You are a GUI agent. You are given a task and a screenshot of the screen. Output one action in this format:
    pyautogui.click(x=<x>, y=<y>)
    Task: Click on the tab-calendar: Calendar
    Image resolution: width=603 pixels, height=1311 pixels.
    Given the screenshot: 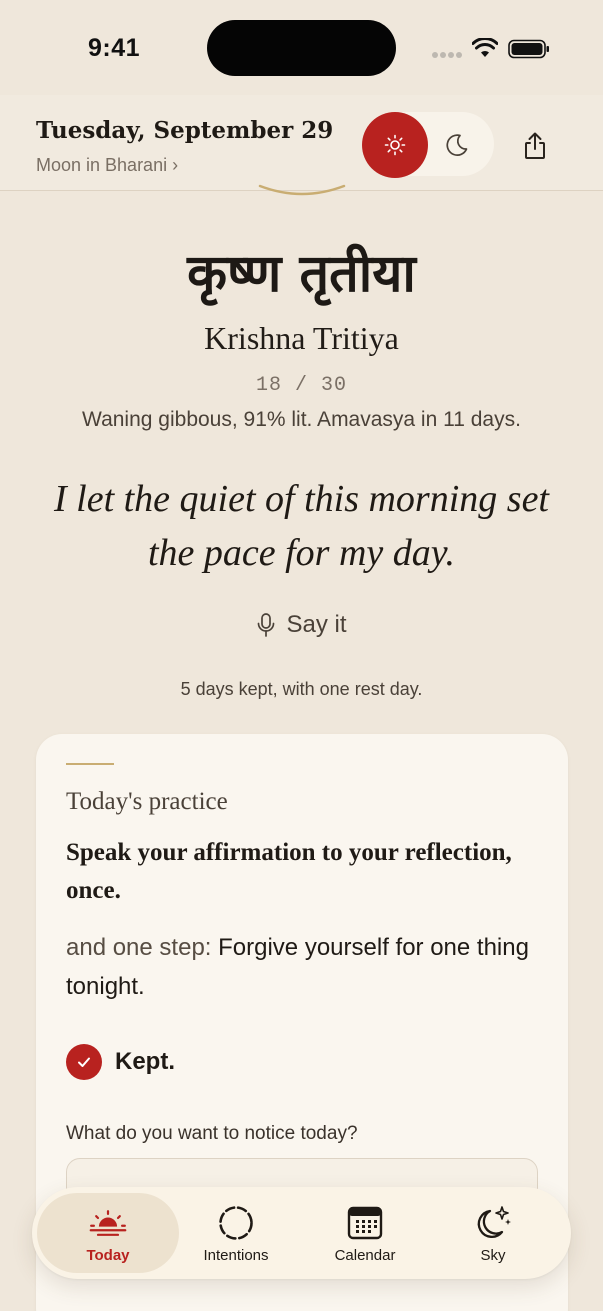 What is the action you would take?
    pyautogui.click(x=365, y=1233)
    